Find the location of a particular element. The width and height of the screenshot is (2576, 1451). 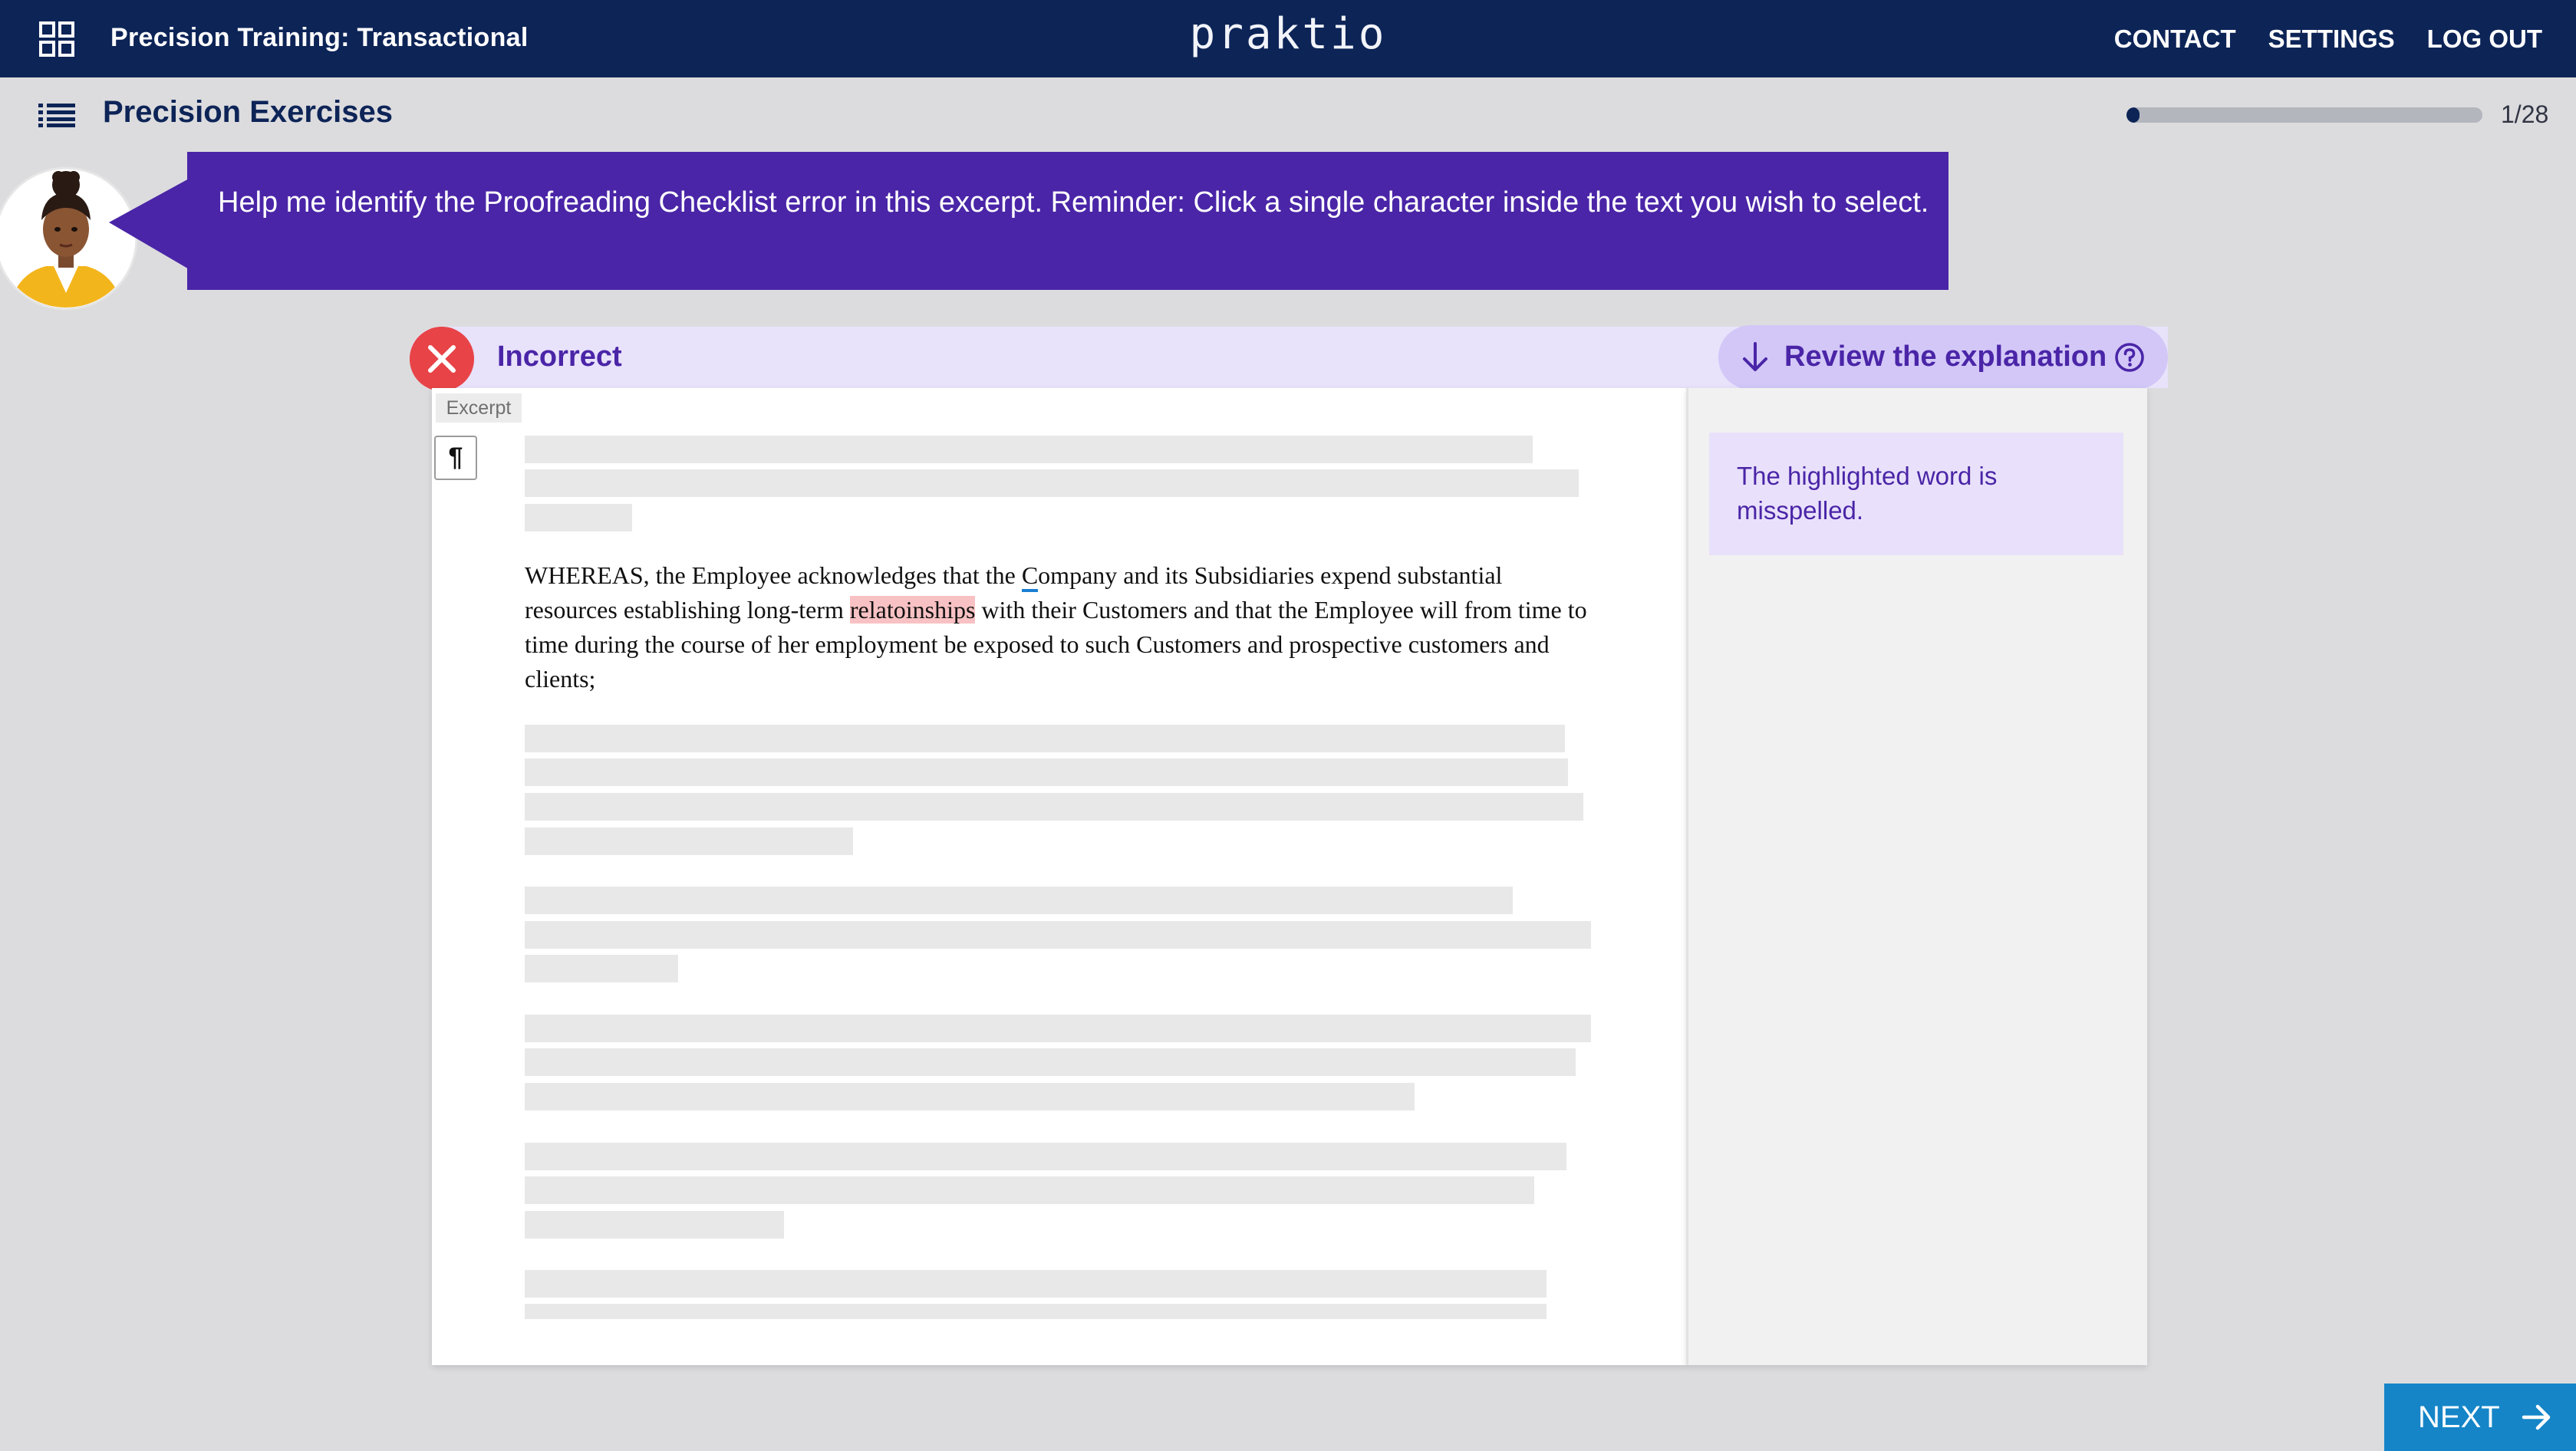

result-label: Incorrect is located at coordinates (559, 357).